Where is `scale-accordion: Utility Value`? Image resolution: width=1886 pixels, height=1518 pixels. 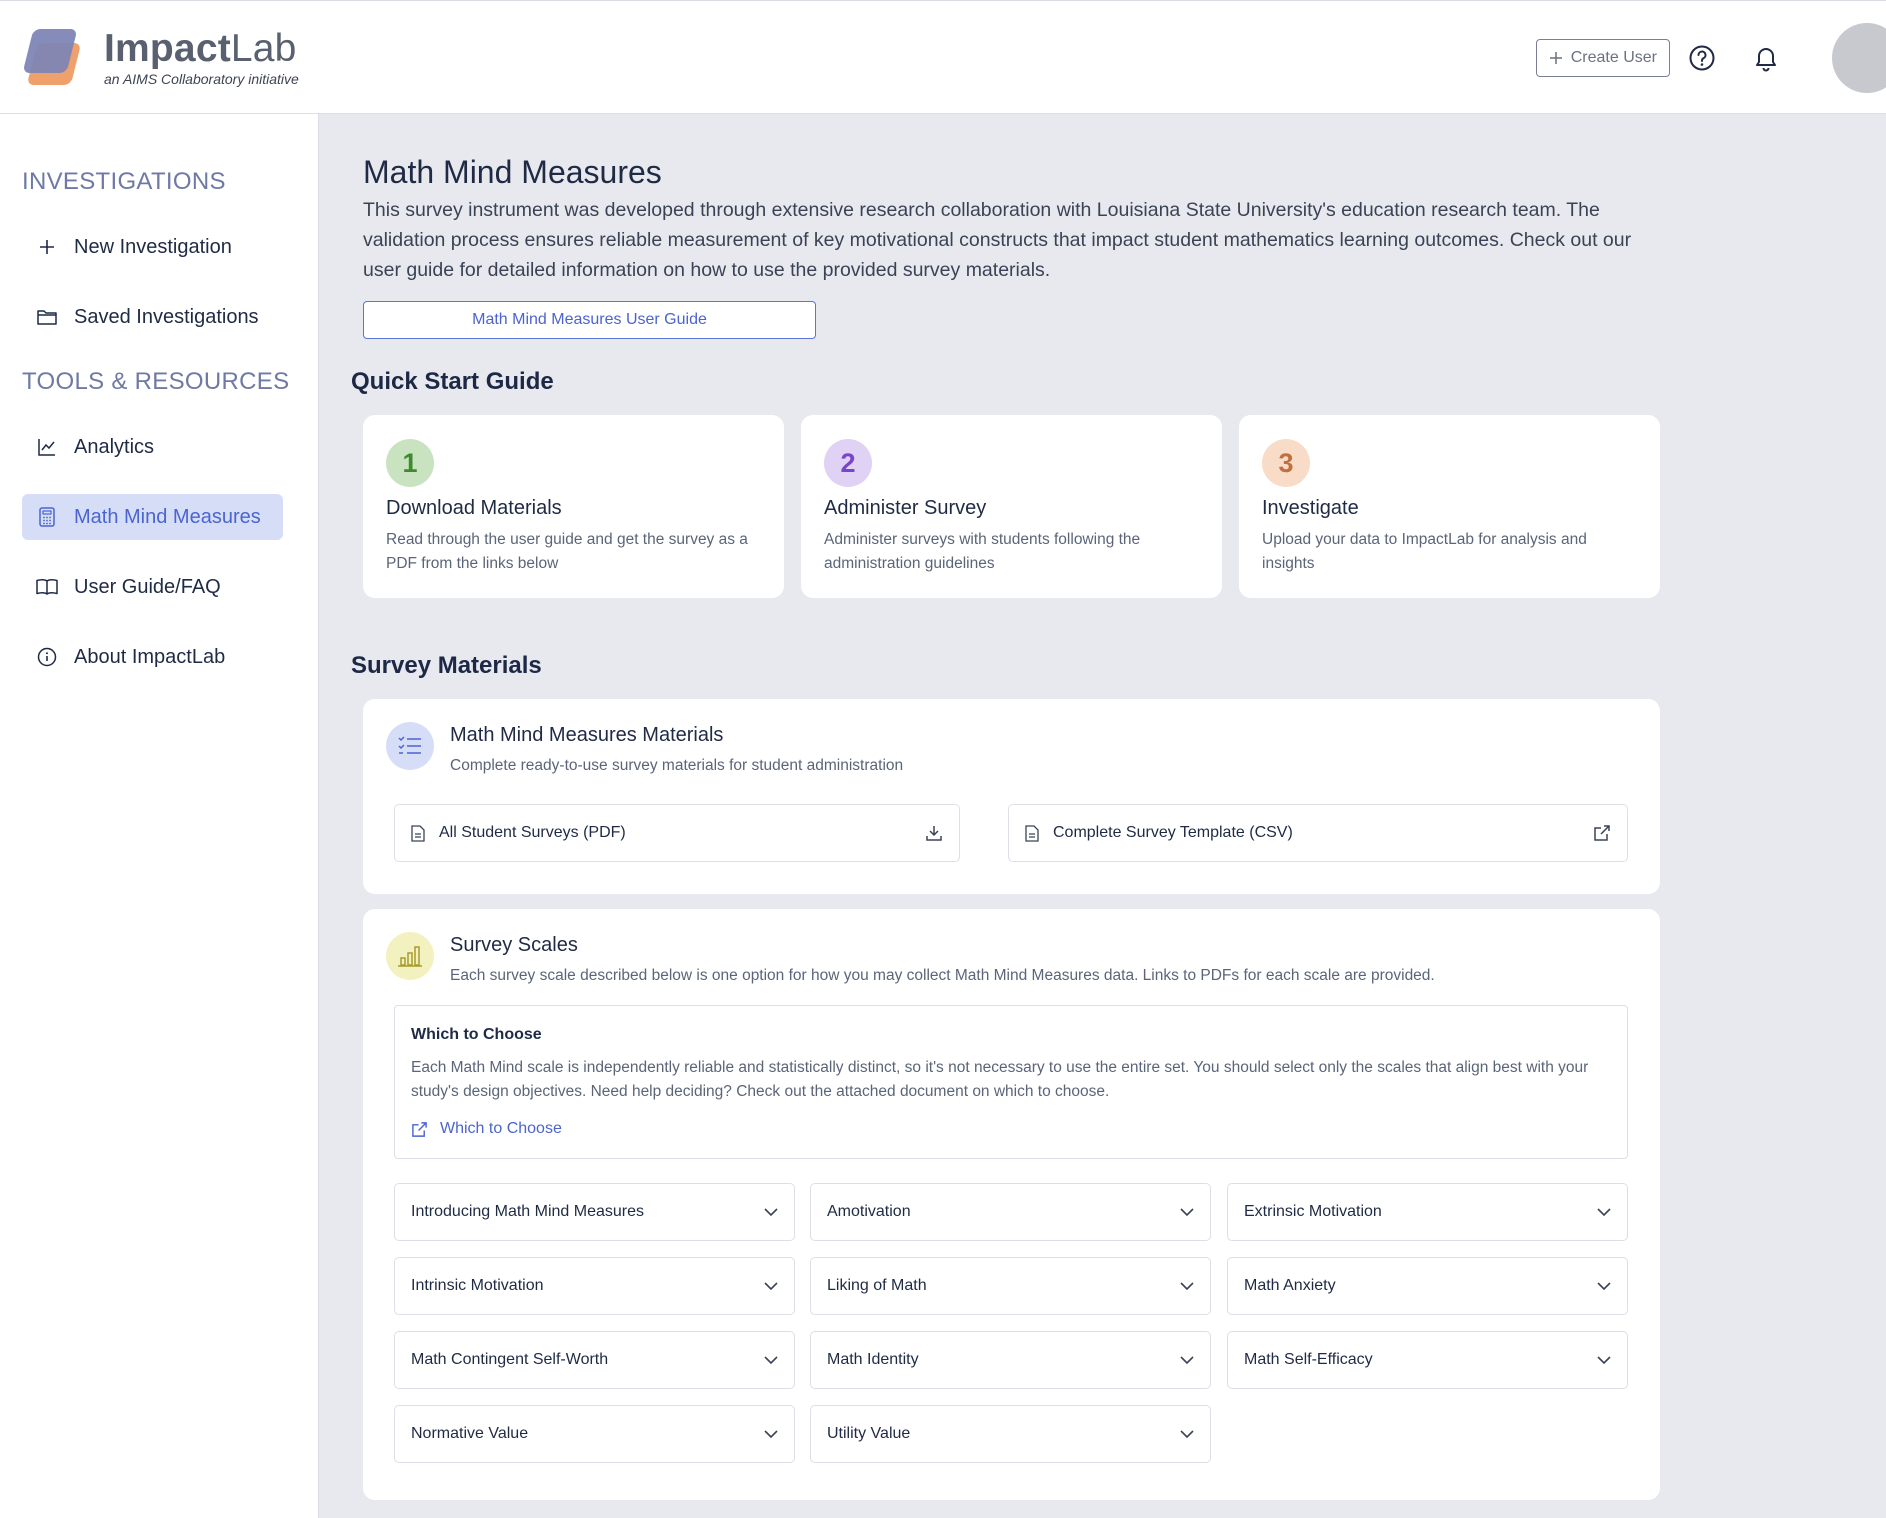 scale-accordion: Utility Value is located at coordinates (1010, 1434).